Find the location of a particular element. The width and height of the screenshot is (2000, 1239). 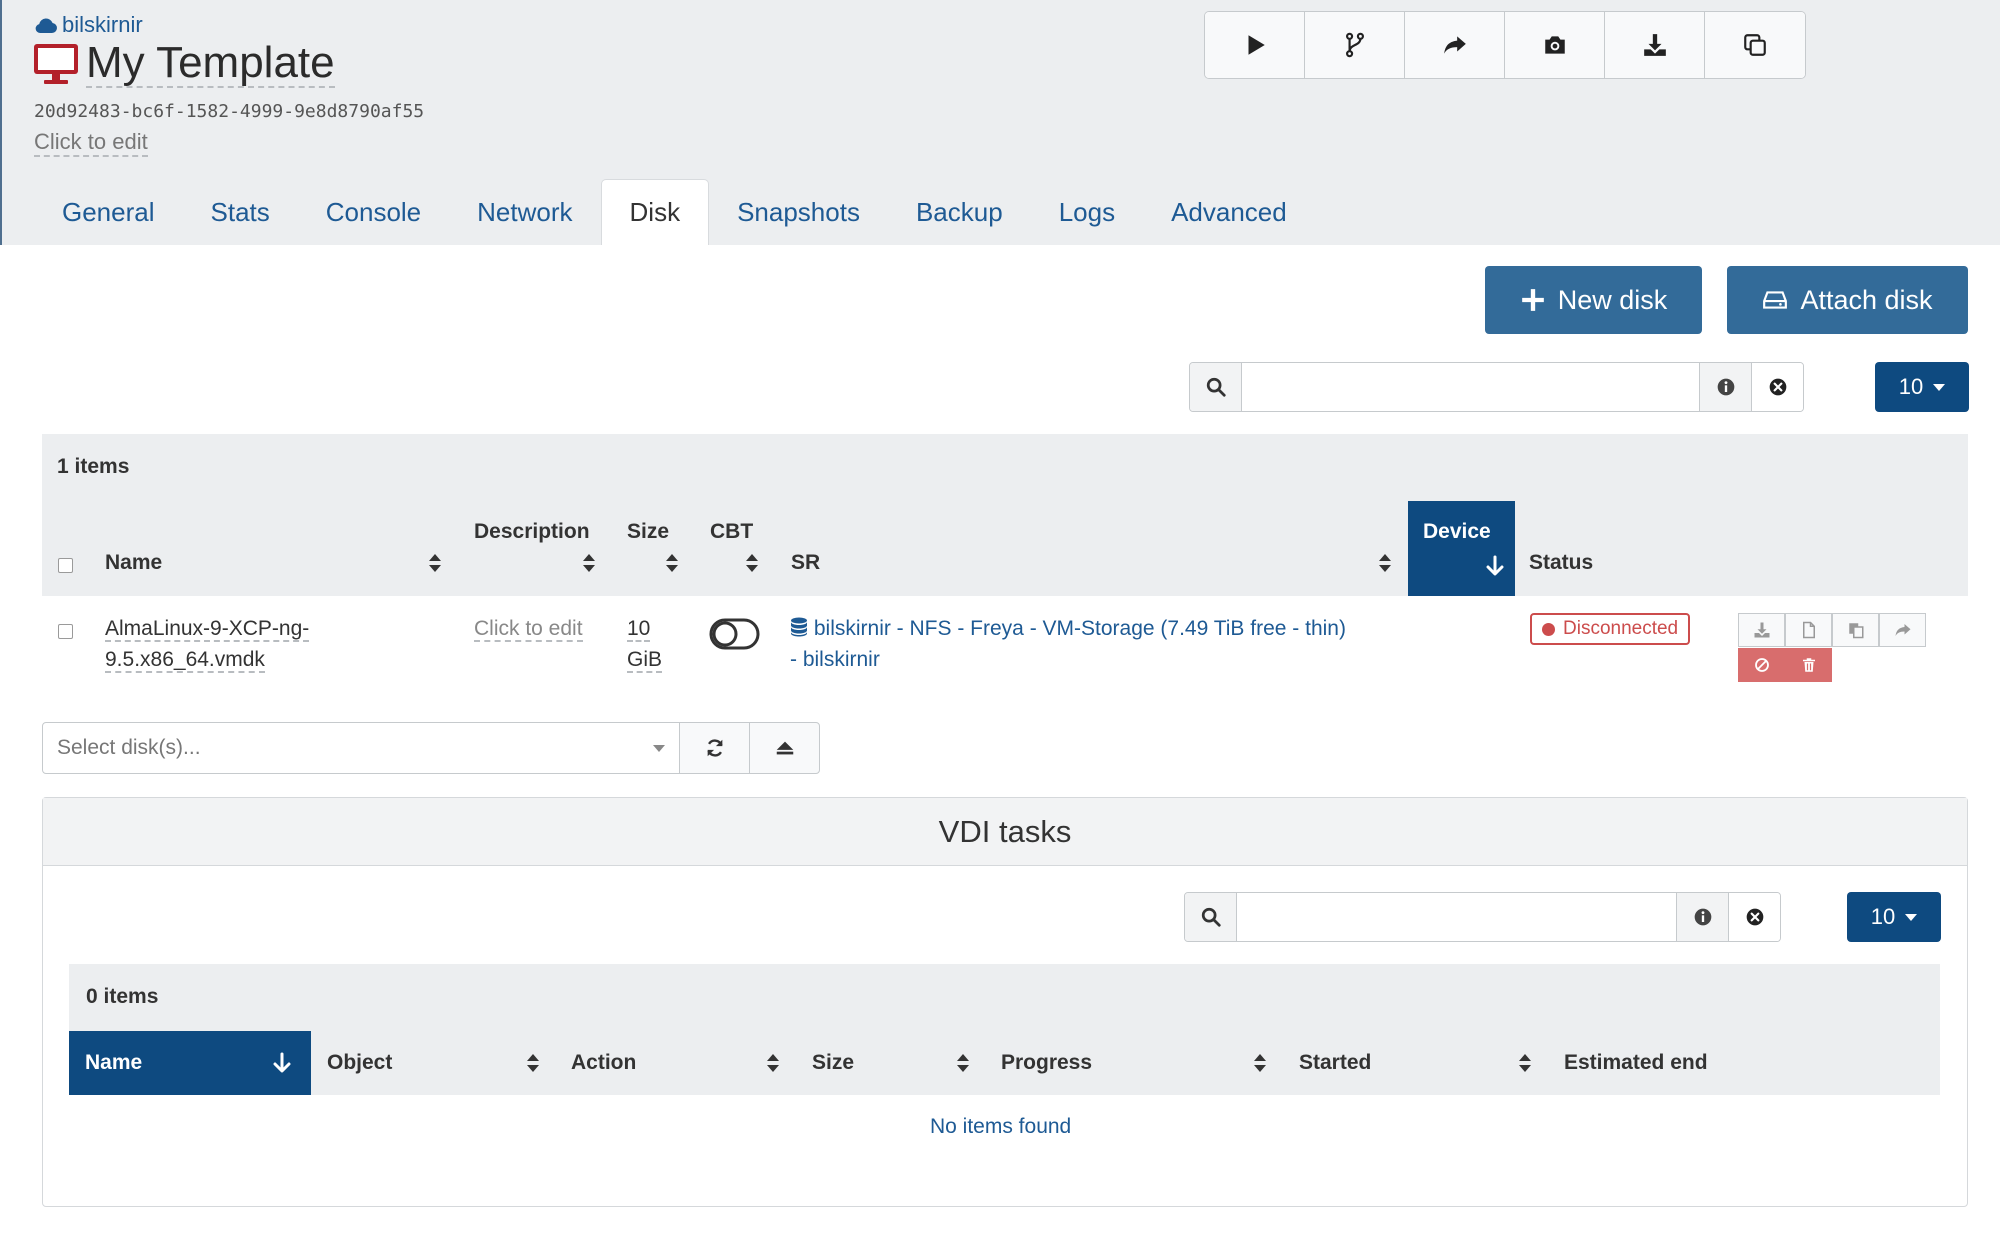

copy-icon is located at coordinates (1755, 45).